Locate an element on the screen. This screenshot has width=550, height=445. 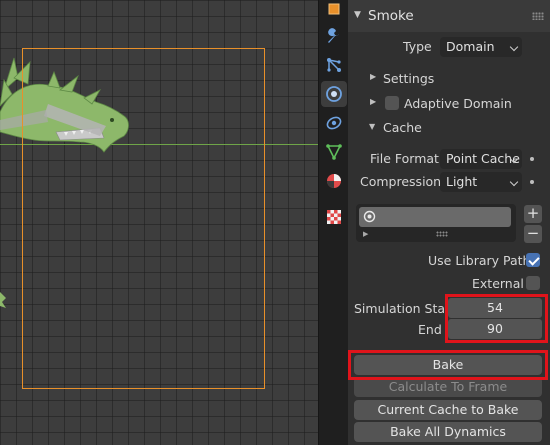
adaptive-domain-label: Adaptive Domain is located at coordinates (458, 103).